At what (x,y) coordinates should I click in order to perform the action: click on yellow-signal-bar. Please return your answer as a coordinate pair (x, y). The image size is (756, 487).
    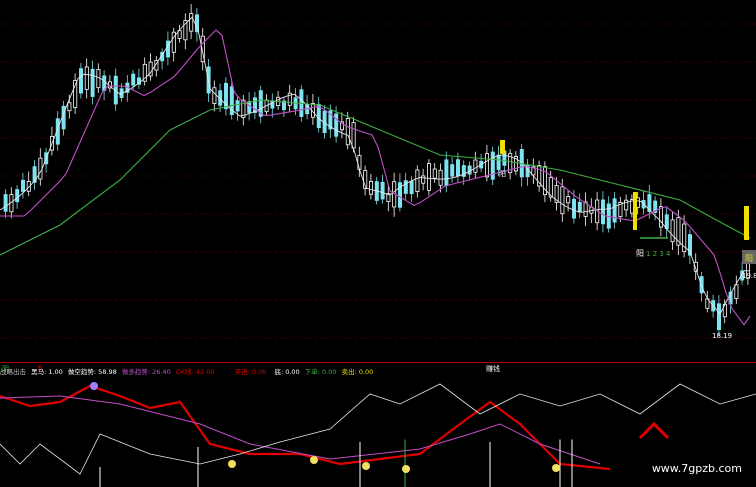
    Looking at the image, I should click on (635, 211).